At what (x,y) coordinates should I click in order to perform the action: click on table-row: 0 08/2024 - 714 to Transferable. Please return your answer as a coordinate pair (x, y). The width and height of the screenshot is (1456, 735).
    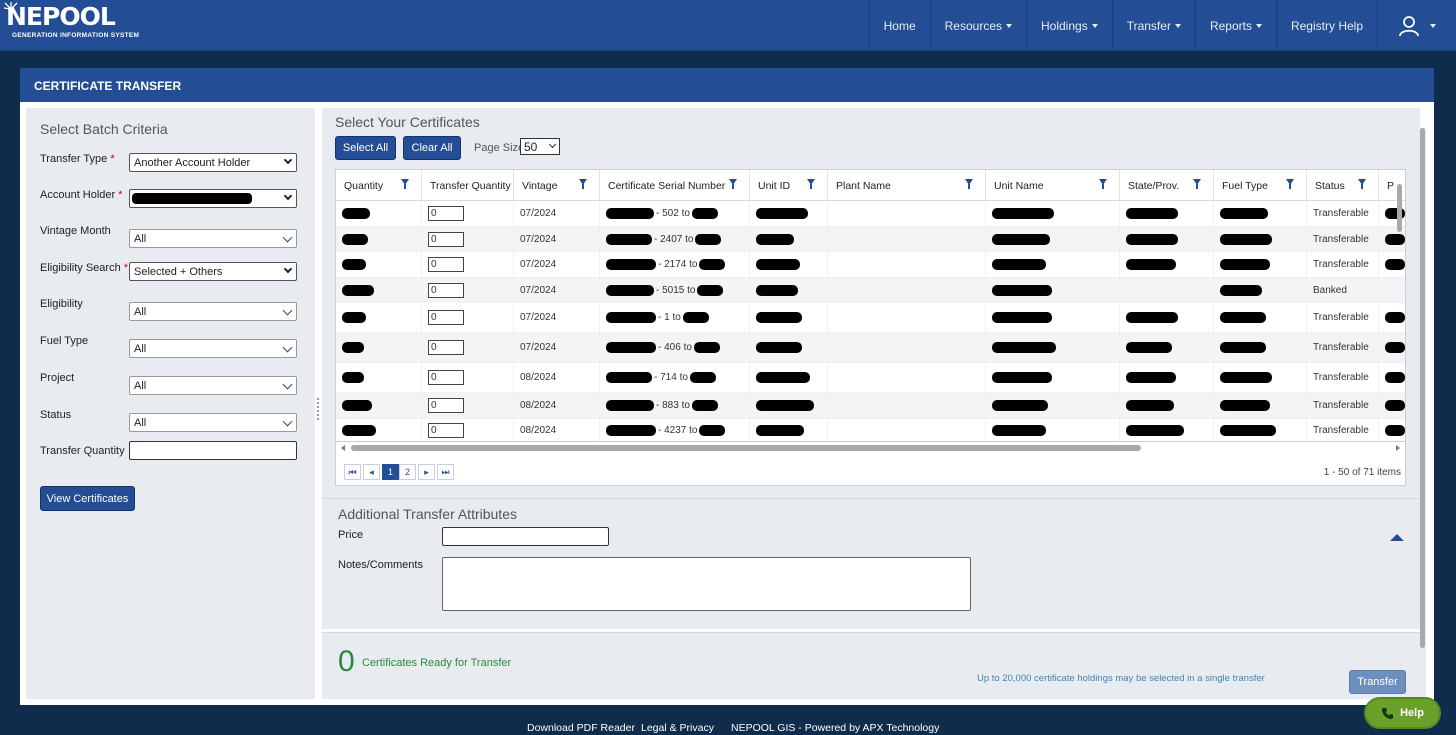
    Looking at the image, I should click on (870, 378).